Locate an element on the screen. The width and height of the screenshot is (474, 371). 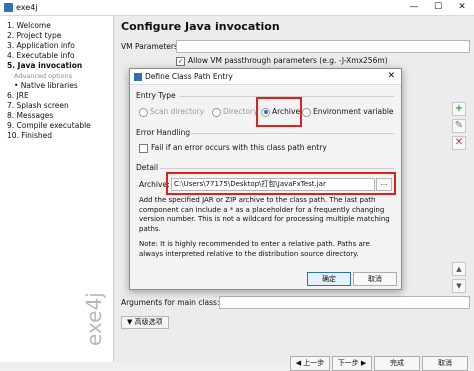
finish-button: 完成 is located at coordinates (397, 363).